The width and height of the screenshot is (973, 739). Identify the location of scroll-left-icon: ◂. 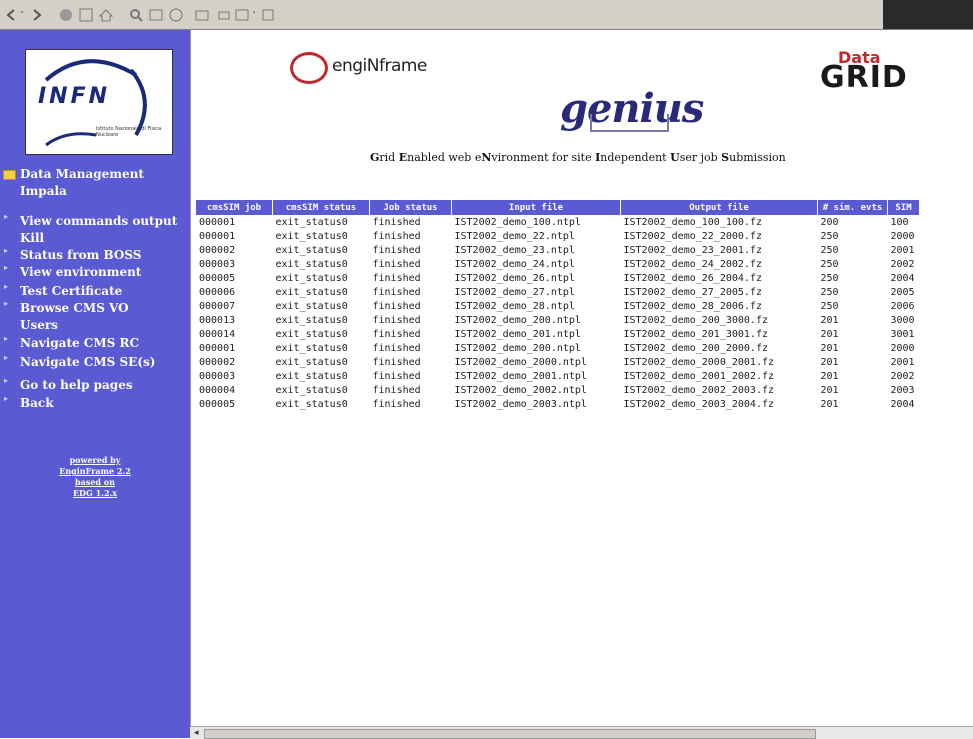
(196, 733).